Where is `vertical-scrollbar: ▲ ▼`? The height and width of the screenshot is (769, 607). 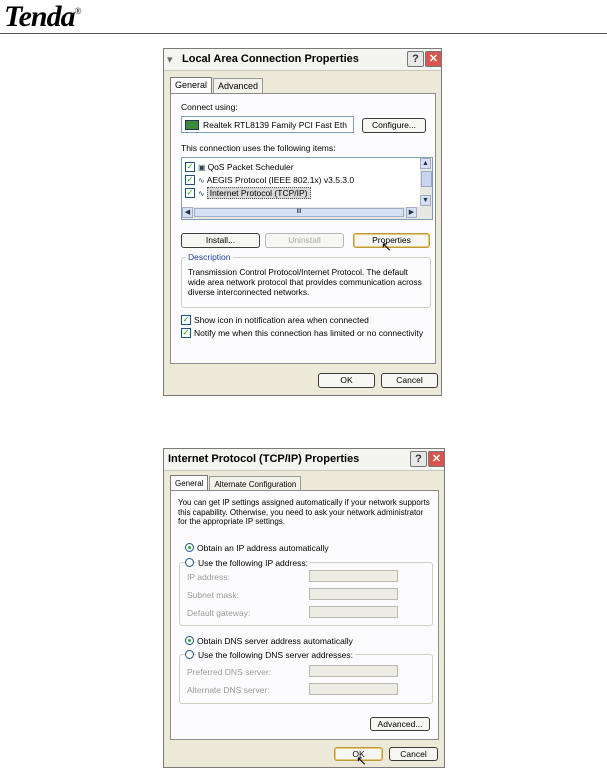 vertical-scrollbar: ▲ ▼ is located at coordinates (426, 182).